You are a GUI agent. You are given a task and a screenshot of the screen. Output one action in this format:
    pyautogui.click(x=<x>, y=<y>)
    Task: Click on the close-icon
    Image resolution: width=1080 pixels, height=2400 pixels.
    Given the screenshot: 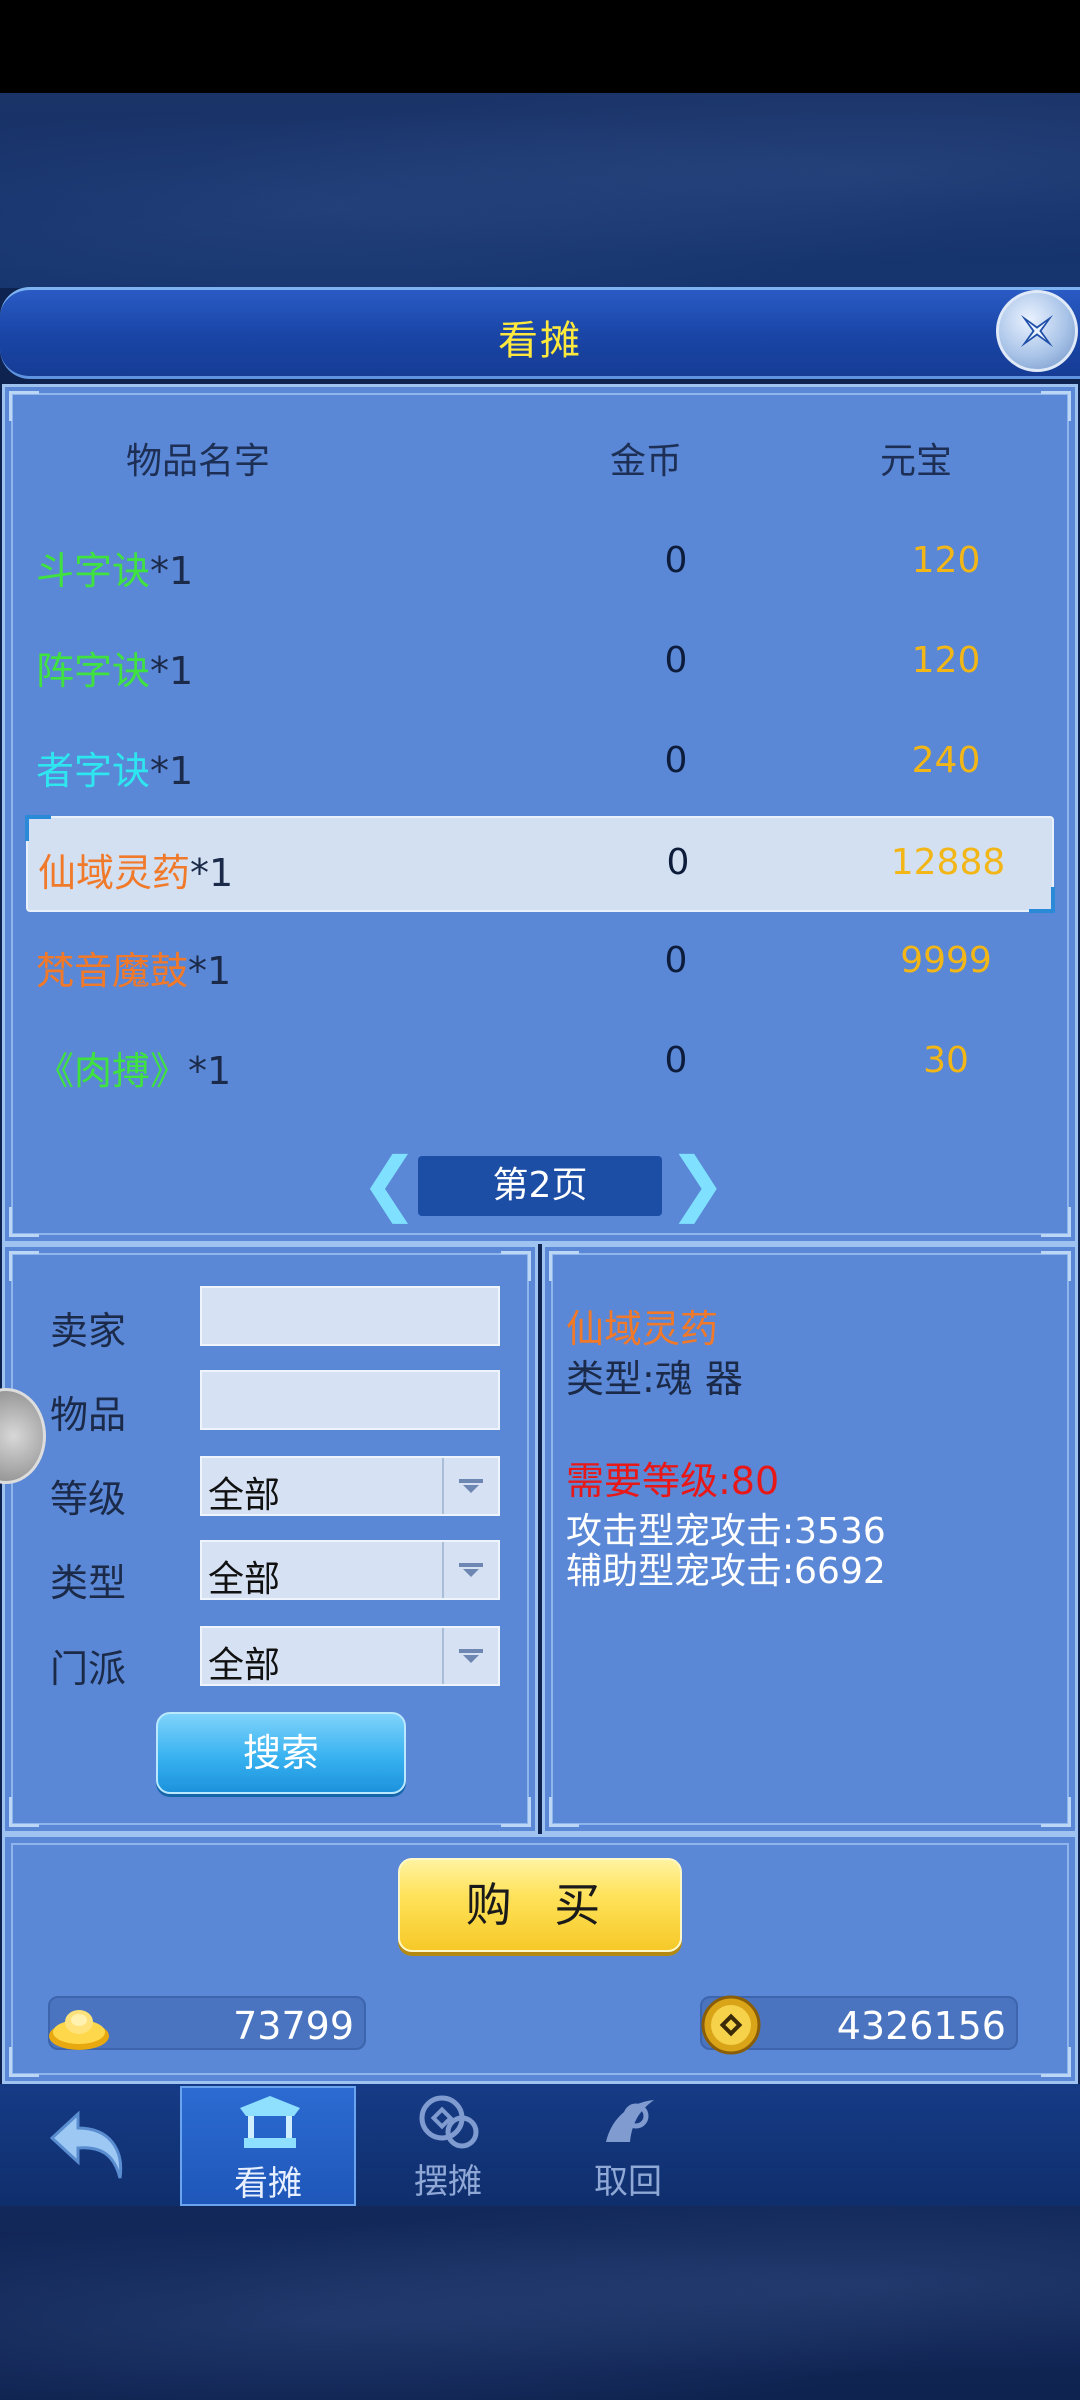 What is the action you would take?
    pyautogui.click(x=1037, y=331)
    